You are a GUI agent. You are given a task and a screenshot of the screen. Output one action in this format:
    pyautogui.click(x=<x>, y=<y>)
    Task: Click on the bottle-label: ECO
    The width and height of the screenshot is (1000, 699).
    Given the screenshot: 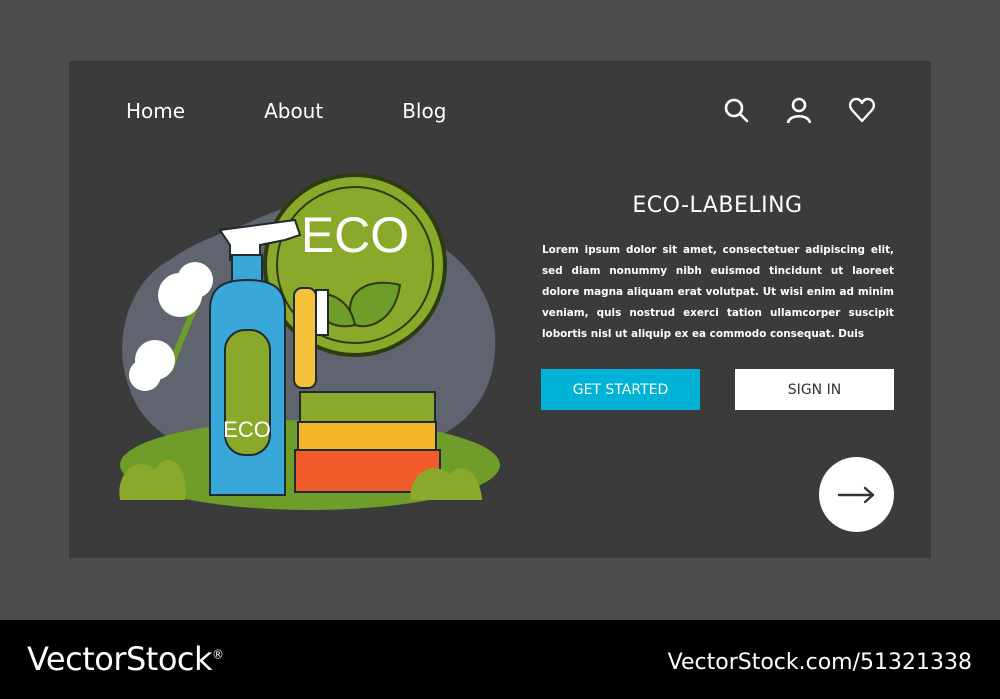 What is the action you would take?
    pyautogui.click(x=247, y=429)
    